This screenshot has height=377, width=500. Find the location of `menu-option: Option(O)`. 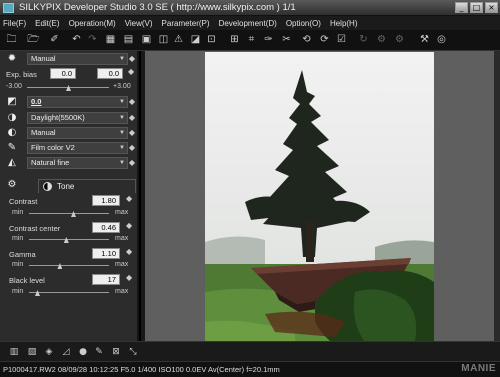

menu-option: Option(O) is located at coordinates (303, 23).